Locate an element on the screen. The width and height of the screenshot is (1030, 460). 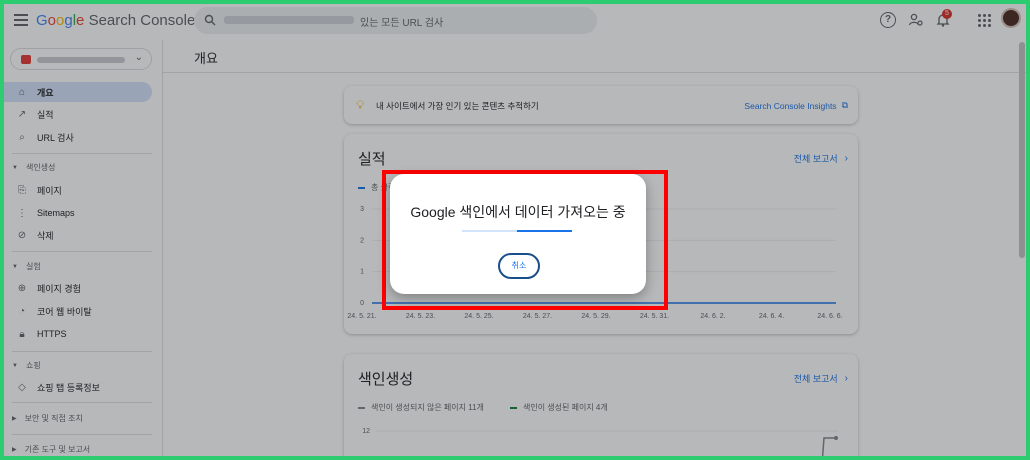
dialog-title: Google 색인에서 데이터 가져오는 중 is located at coordinates (518, 212).